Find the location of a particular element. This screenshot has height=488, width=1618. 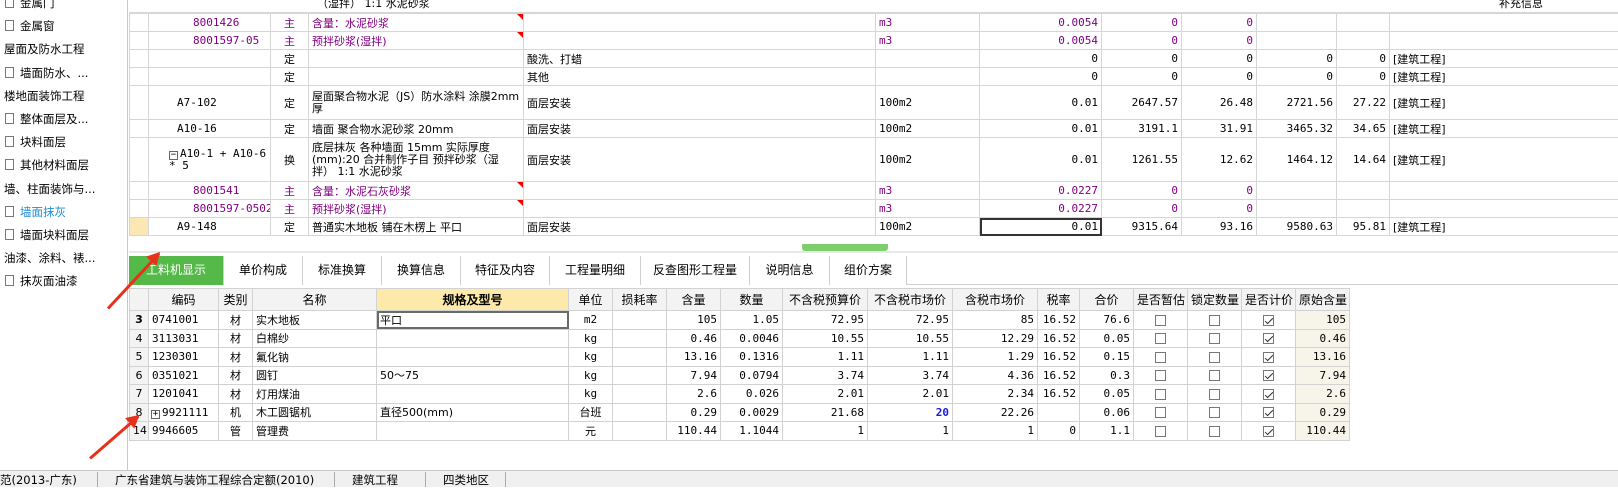

qty-cell: 1.1044 is located at coordinates (752, 431).